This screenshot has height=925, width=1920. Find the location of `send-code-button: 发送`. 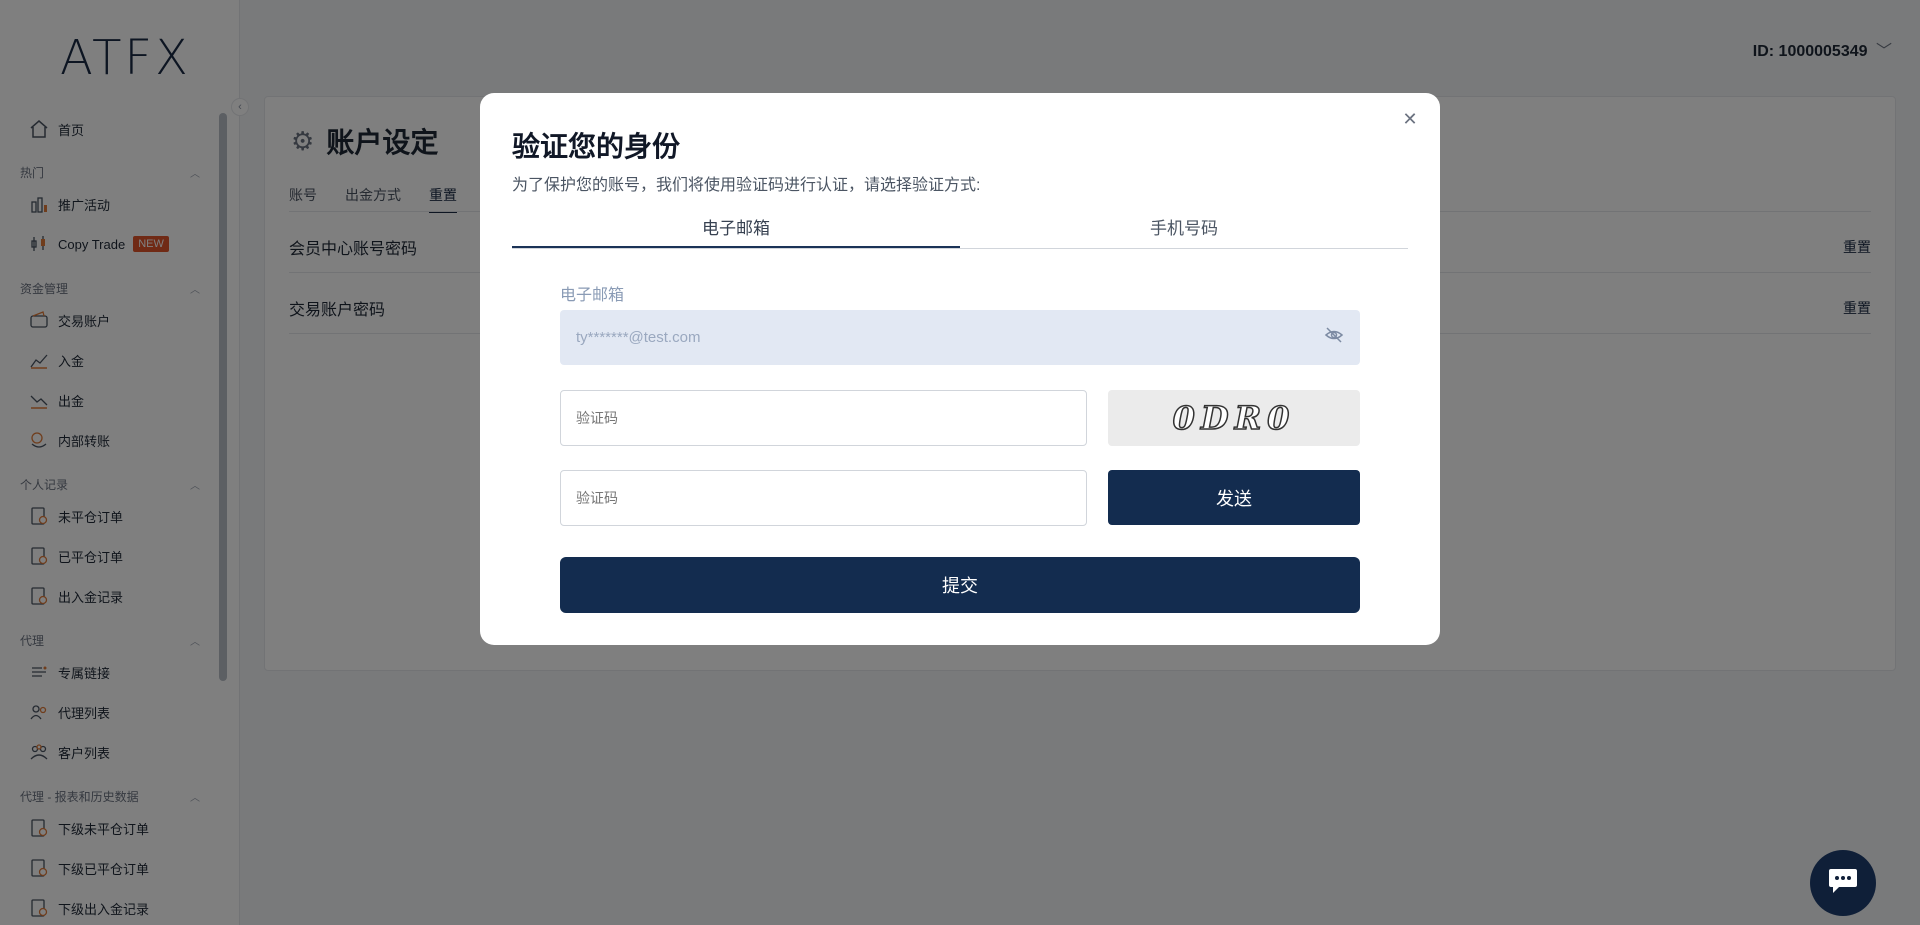

send-code-button: 发送 is located at coordinates (1234, 497).